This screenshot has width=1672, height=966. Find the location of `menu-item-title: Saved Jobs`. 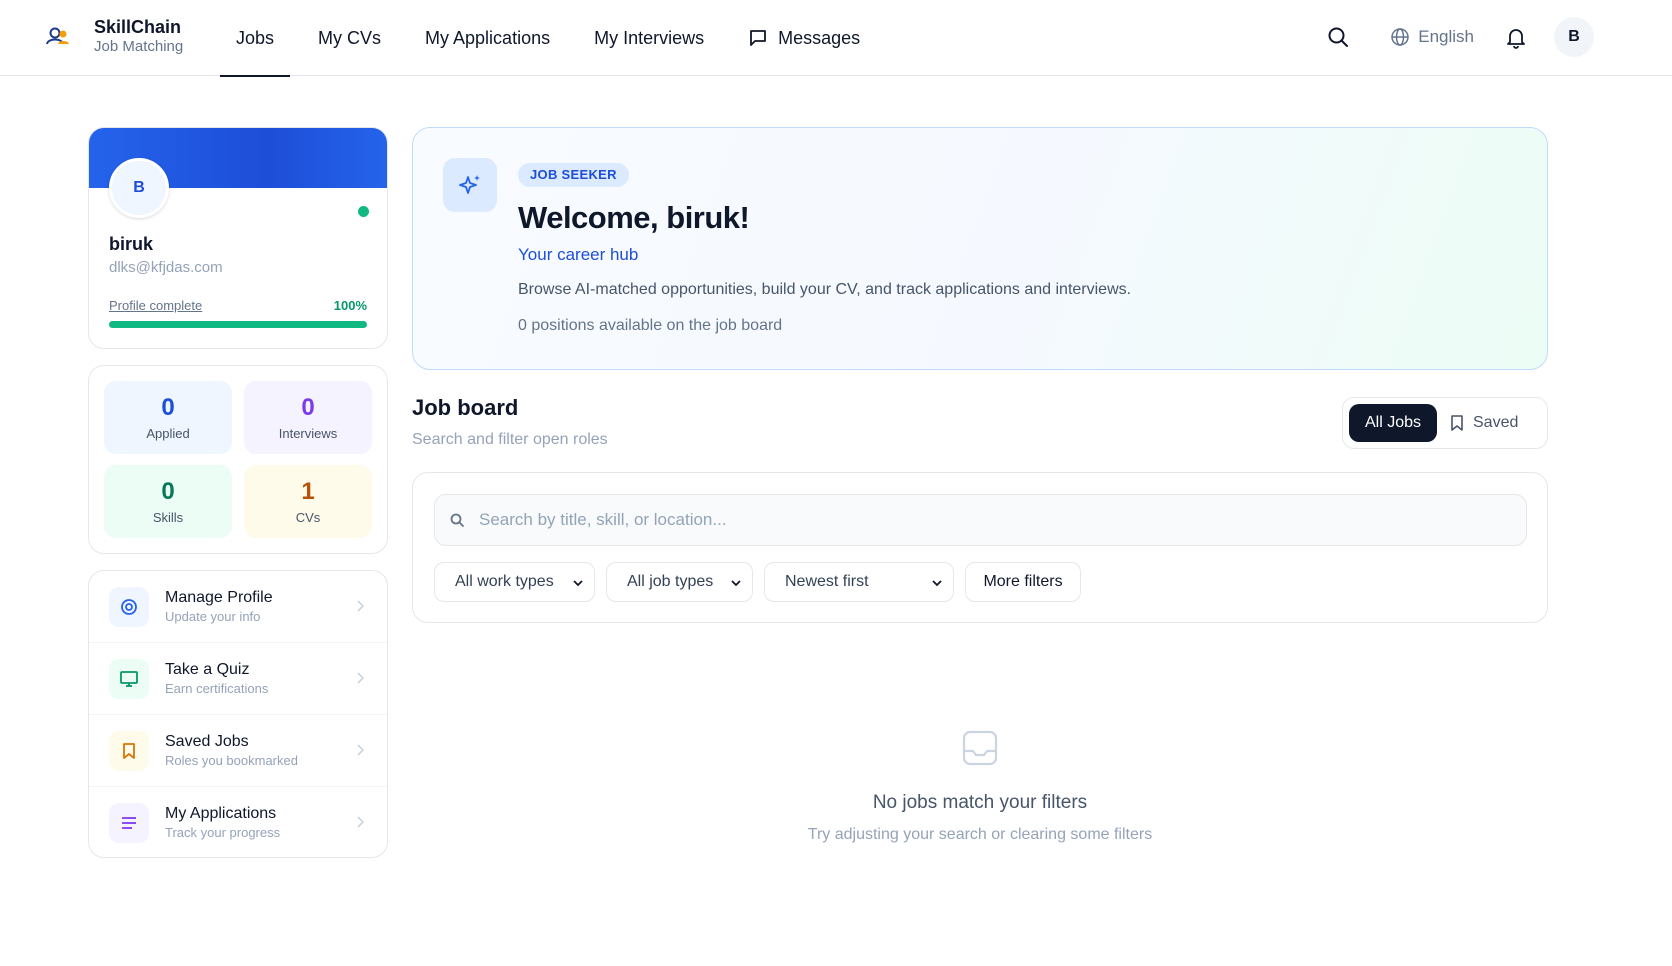

menu-item-title: Saved Jobs is located at coordinates (207, 741).